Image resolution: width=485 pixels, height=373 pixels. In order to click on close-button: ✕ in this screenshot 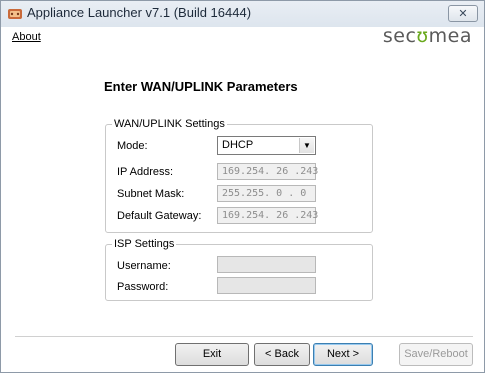, I will do `click(463, 13)`.